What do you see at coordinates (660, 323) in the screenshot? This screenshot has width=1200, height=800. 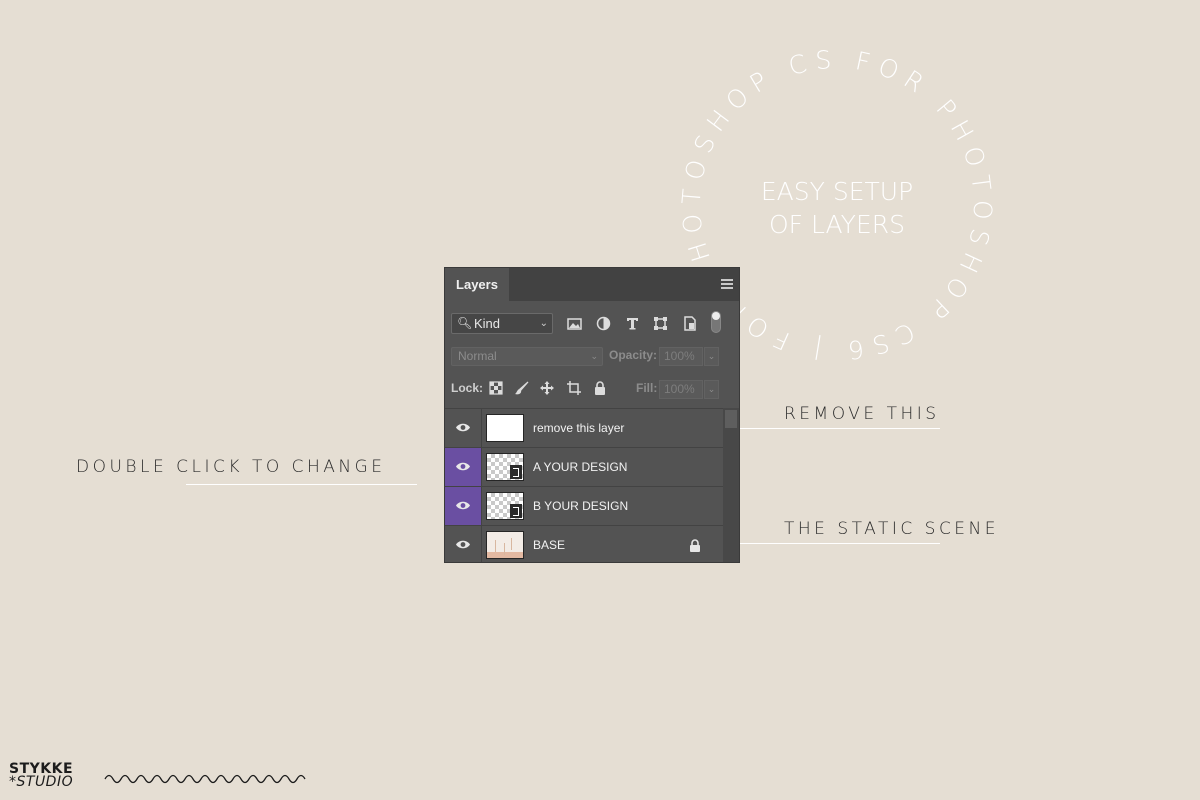 I see `shape-layer-filter-icon` at bounding box center [660, 323].